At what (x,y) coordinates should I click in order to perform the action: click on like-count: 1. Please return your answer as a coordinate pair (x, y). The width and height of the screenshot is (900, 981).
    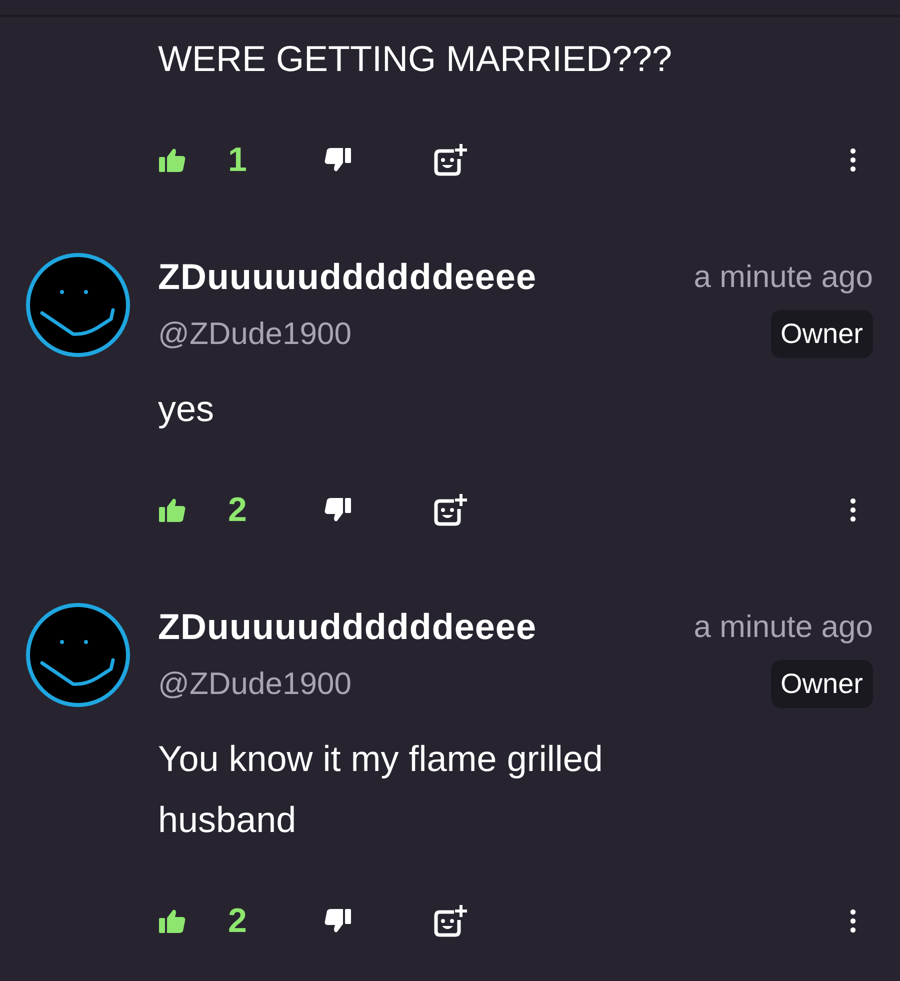
    Looking at the image, I should click on (237, 160).